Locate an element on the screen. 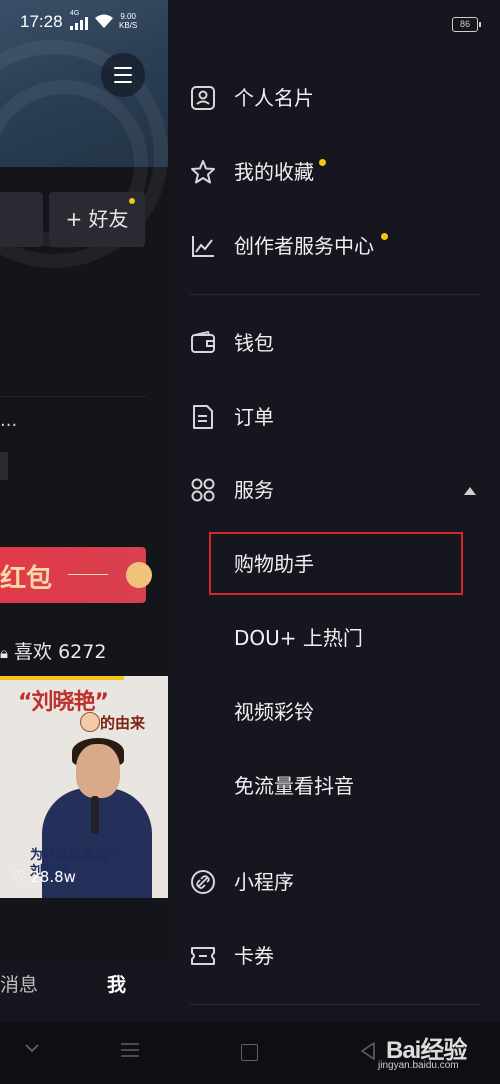 This screenshot has width=500, height=1084. service-item-dou-plus: DOU+ 上热门 is located at coordinates (334, 638).